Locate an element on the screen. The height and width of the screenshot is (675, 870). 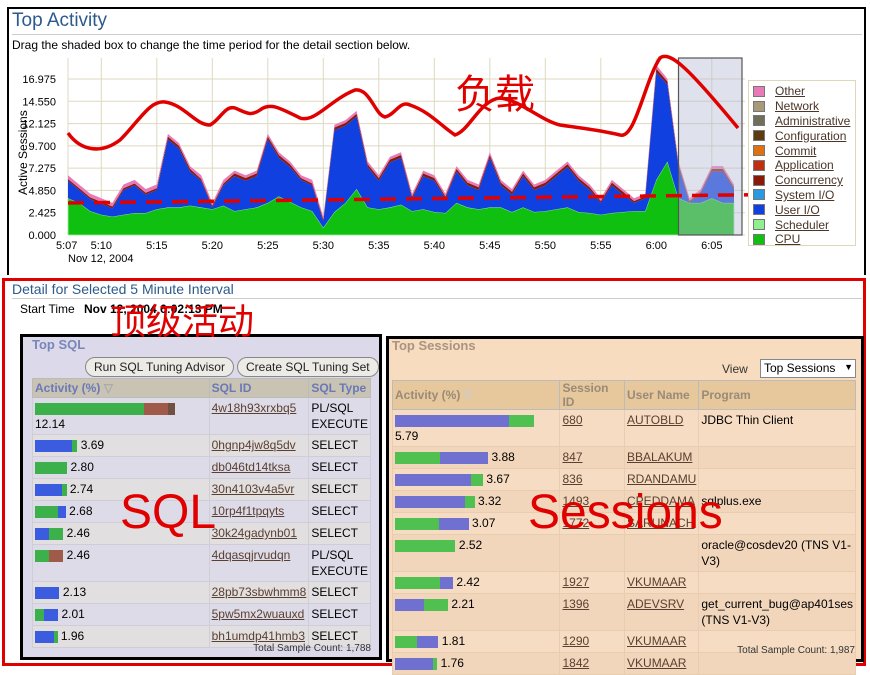
user-name-link: AUTOBLD is located at coordinates (655, 420).